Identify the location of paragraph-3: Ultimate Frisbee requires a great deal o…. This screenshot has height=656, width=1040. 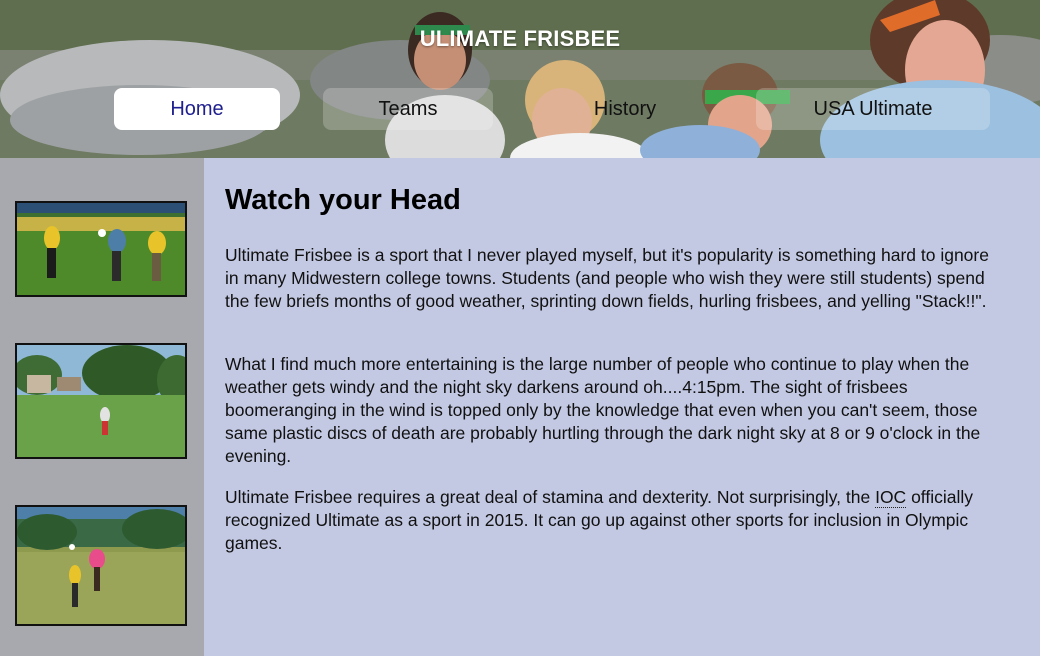
(615, 520).